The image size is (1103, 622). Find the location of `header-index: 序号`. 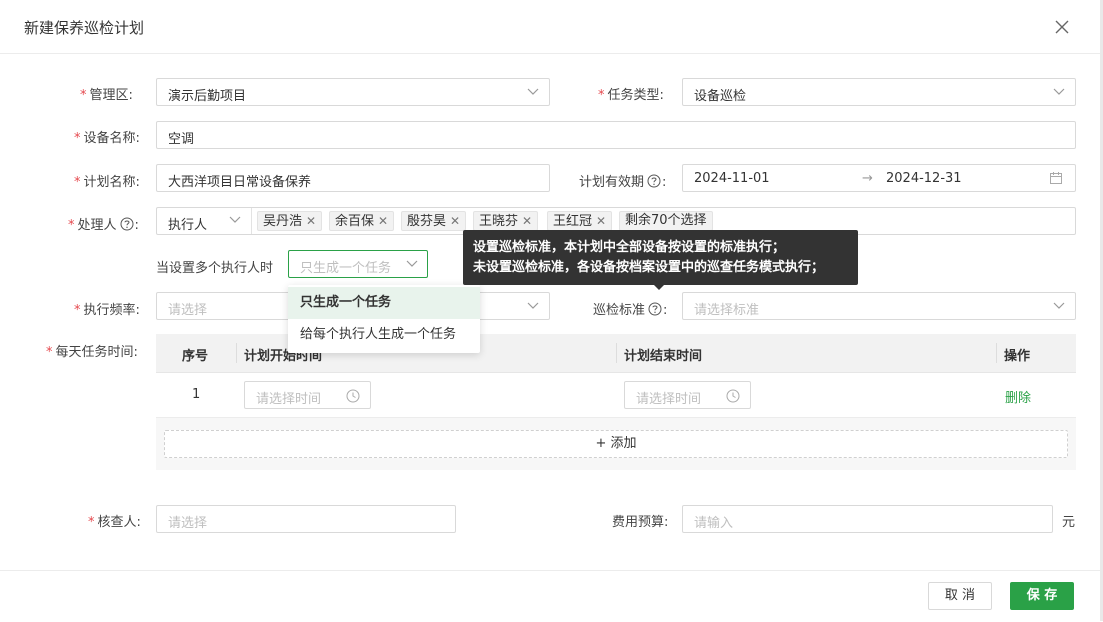

header-index: 序号 is located at coordinates (195, 356).